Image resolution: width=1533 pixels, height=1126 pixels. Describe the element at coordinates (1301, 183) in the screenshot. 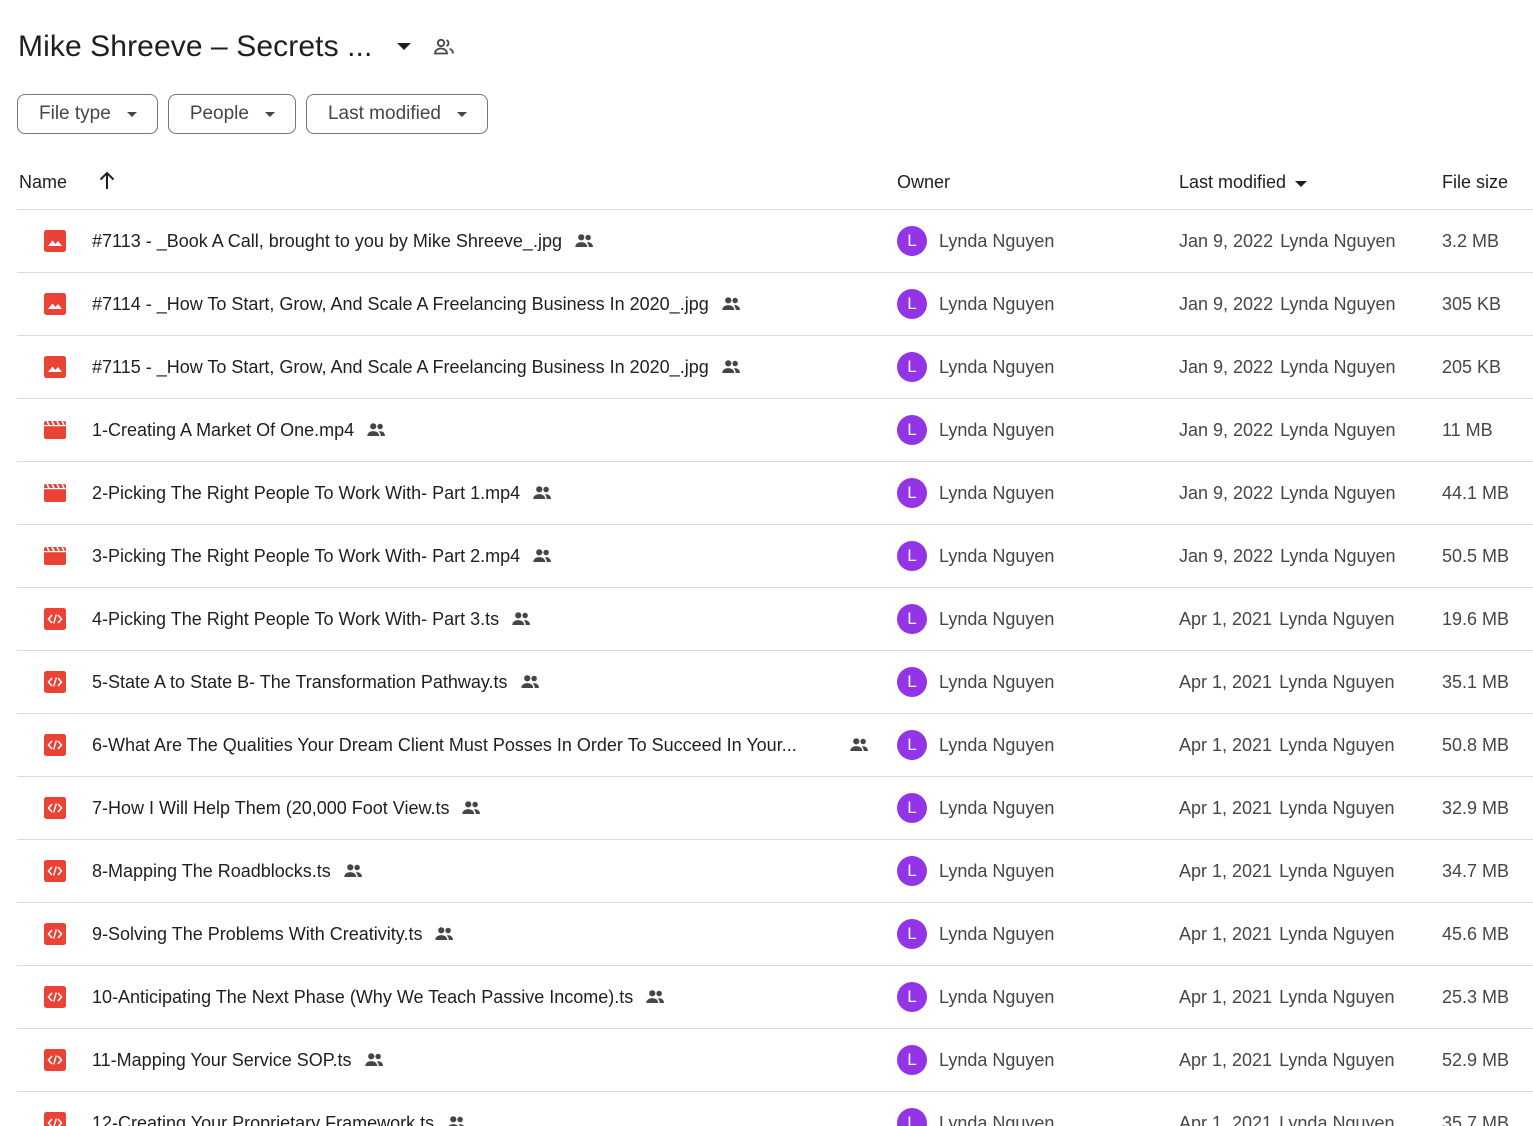

I see `sort-down-icon` at that location.